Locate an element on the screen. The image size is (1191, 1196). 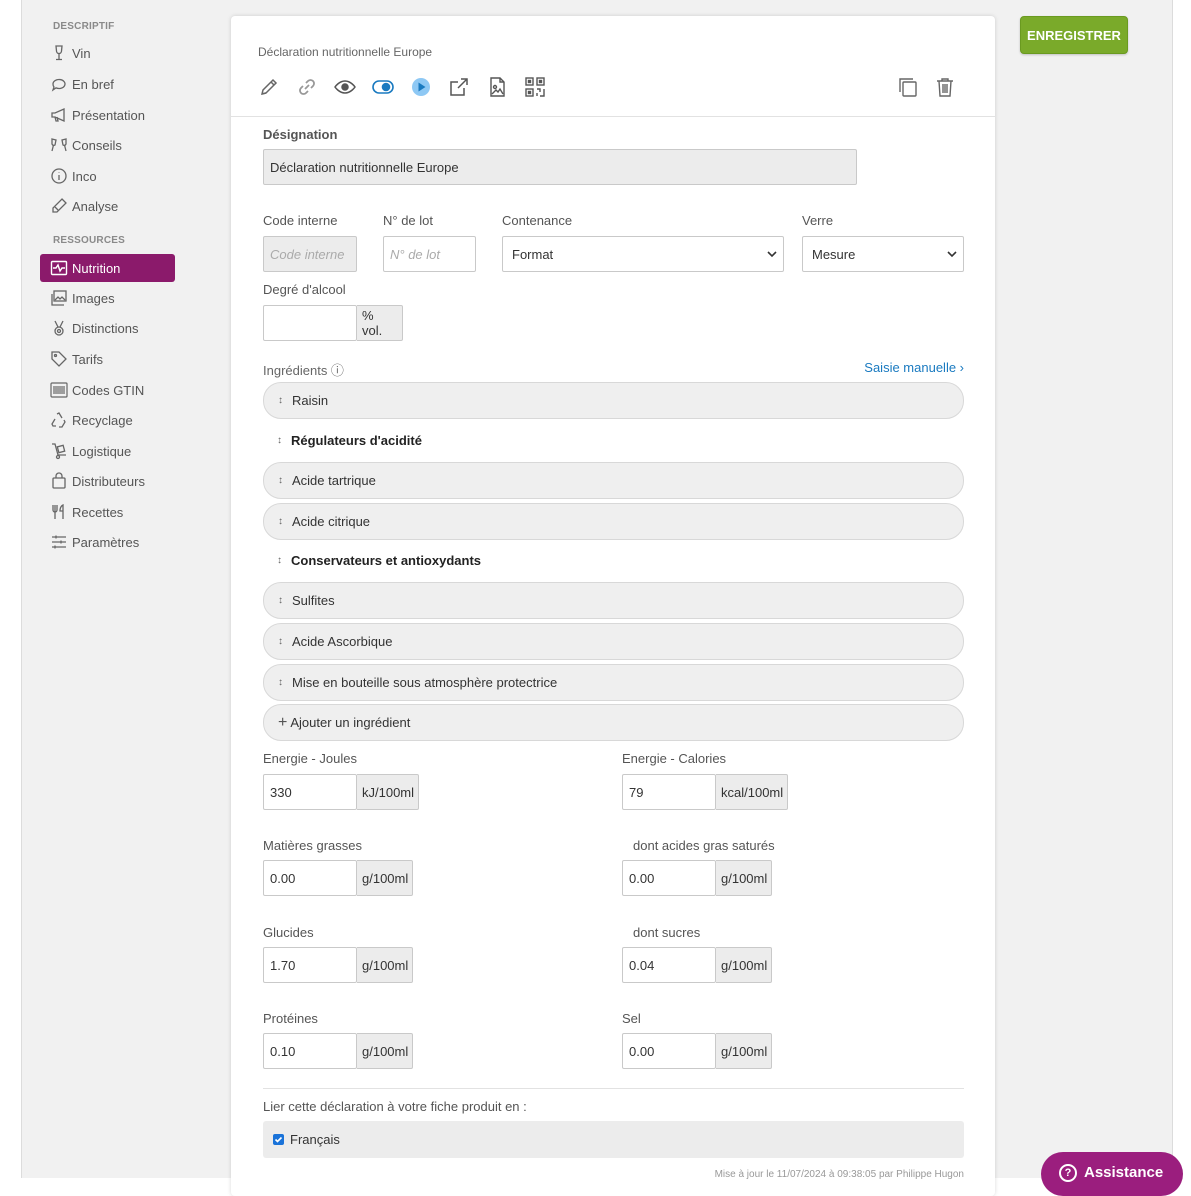
sidebar-item-logistique: Logistique is located at coordinates (107, 451).